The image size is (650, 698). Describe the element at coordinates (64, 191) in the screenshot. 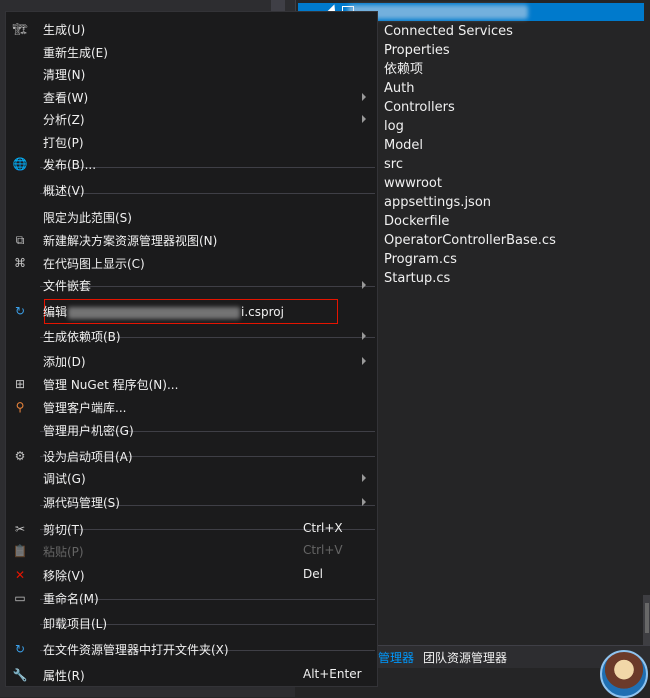

I see `menu-item-label: 概述(V)` at that location.